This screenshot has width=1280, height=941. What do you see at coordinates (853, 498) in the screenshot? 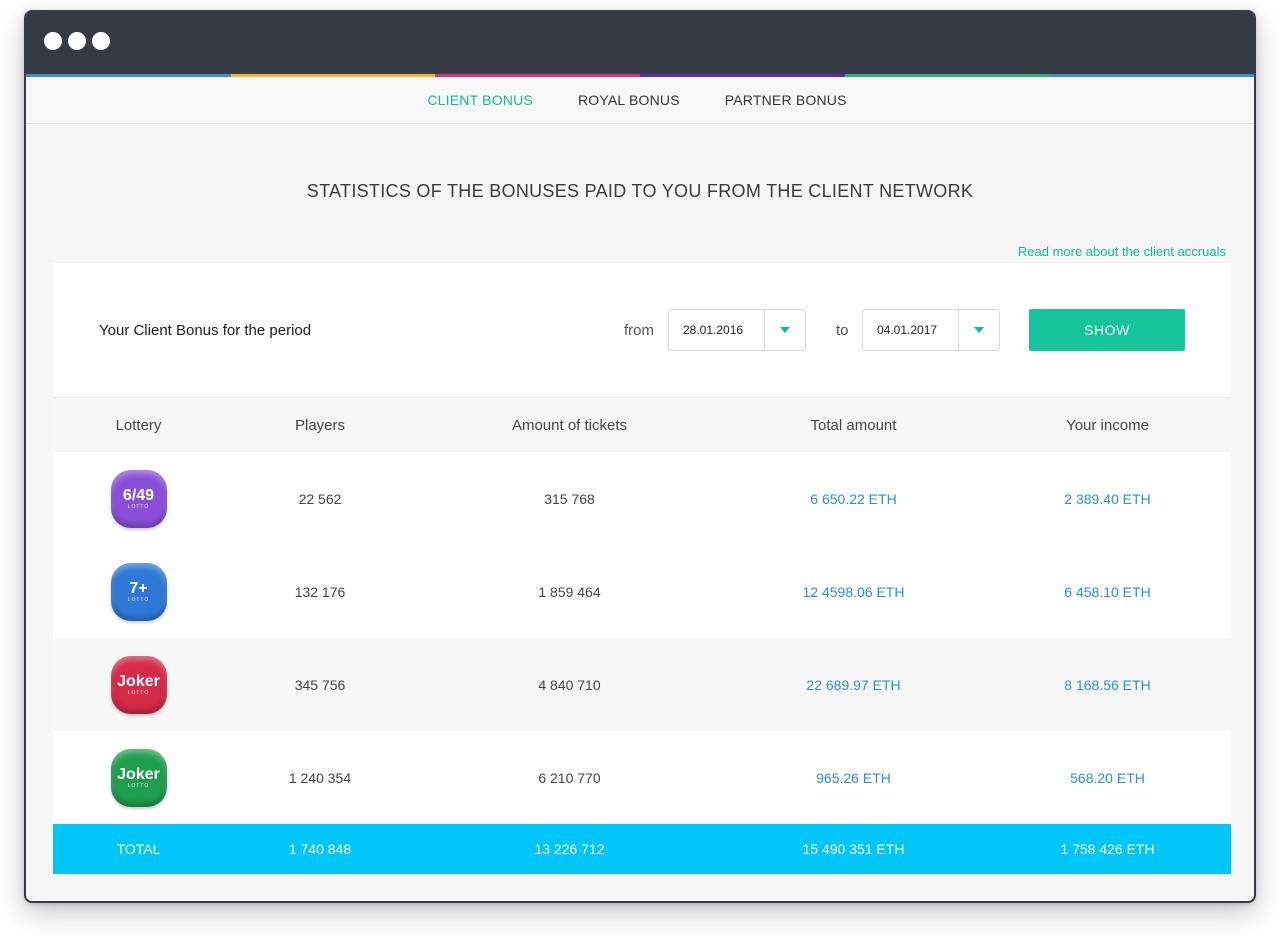
I see `total-amount-cell: 6 650.22 ETH` at bounding box center [853, 498].